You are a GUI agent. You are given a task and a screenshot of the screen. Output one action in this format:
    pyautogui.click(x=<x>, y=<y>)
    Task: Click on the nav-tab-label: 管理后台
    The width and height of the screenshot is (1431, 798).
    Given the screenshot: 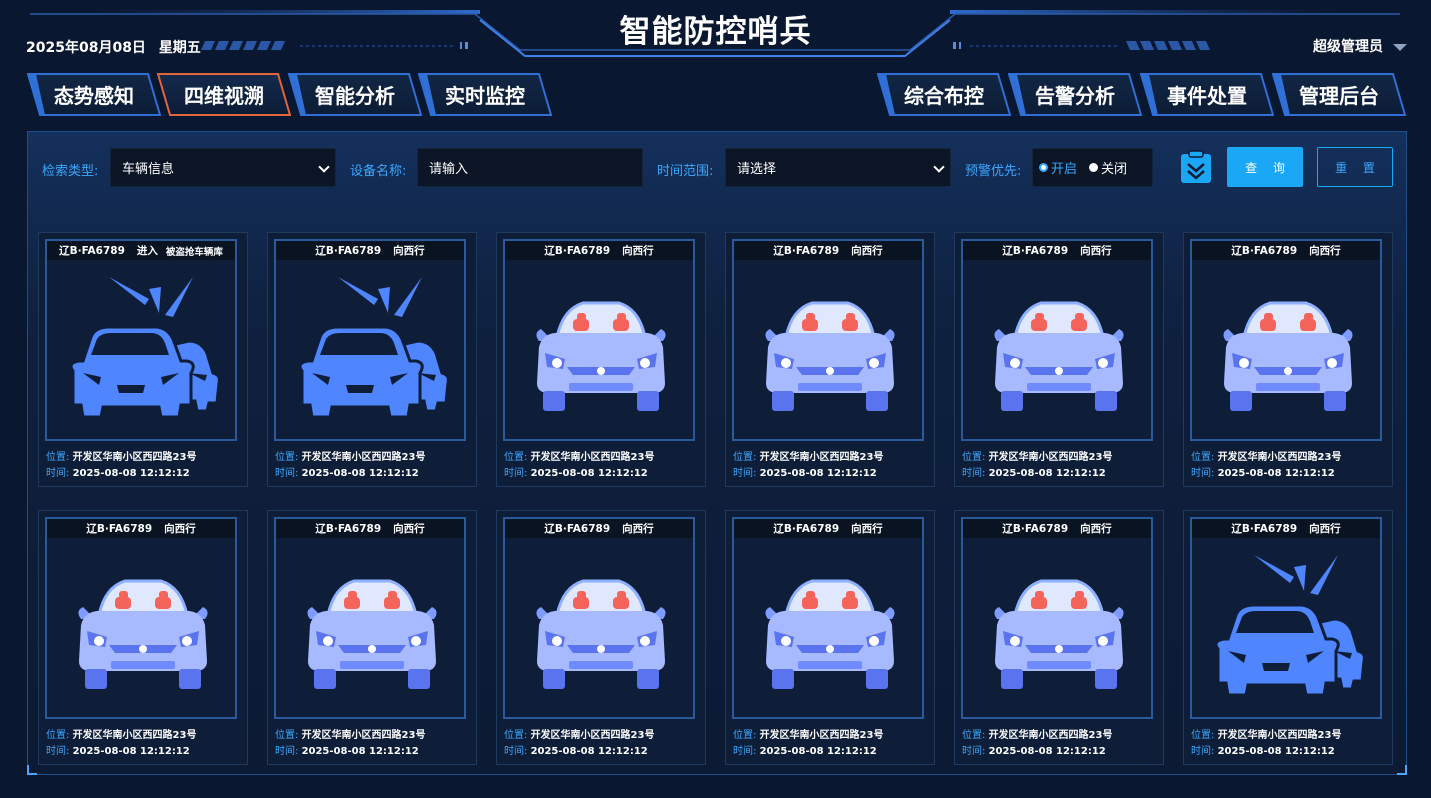 What is the action you would take?
    pyautogui.click(x=1339, y=96)
    